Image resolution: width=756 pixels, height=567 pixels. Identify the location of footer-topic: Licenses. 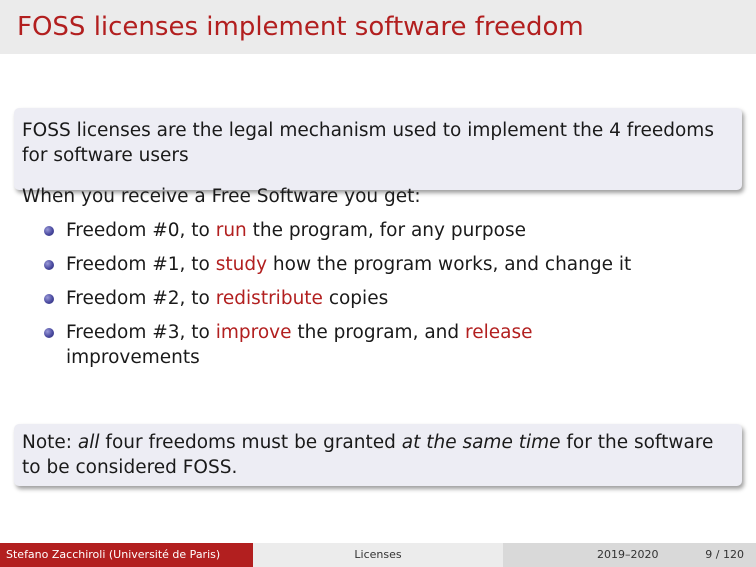
(378, 555).